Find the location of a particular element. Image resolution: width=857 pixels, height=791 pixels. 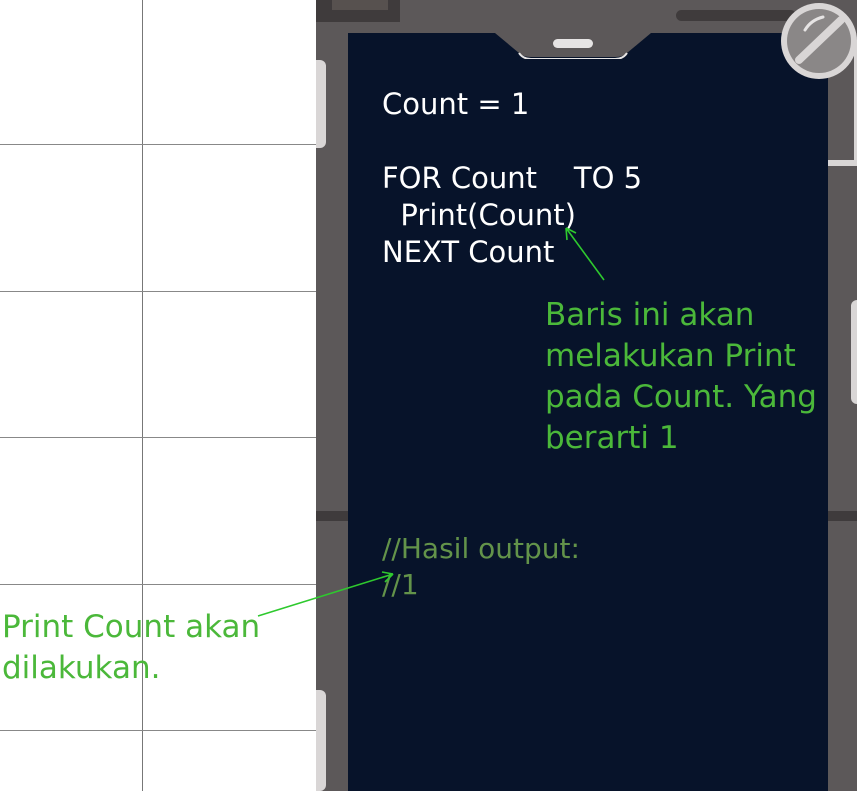

code-line-assign: Count = 1 is located at coordinates (456, 104).